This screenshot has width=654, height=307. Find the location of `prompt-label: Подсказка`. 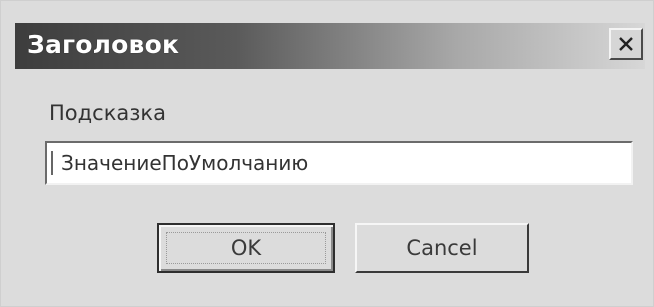

prompt-label: Подсказка is located at coordinates (107, 113).